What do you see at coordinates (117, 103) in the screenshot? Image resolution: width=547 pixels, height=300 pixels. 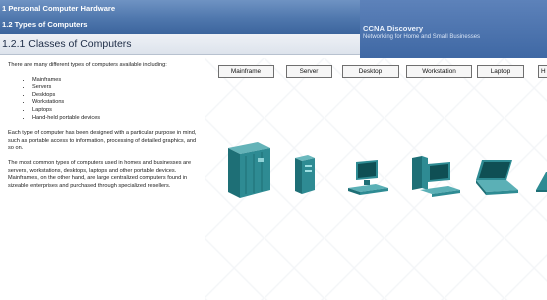 I see `list-item: Workstations` at bounding box center [117, 103].